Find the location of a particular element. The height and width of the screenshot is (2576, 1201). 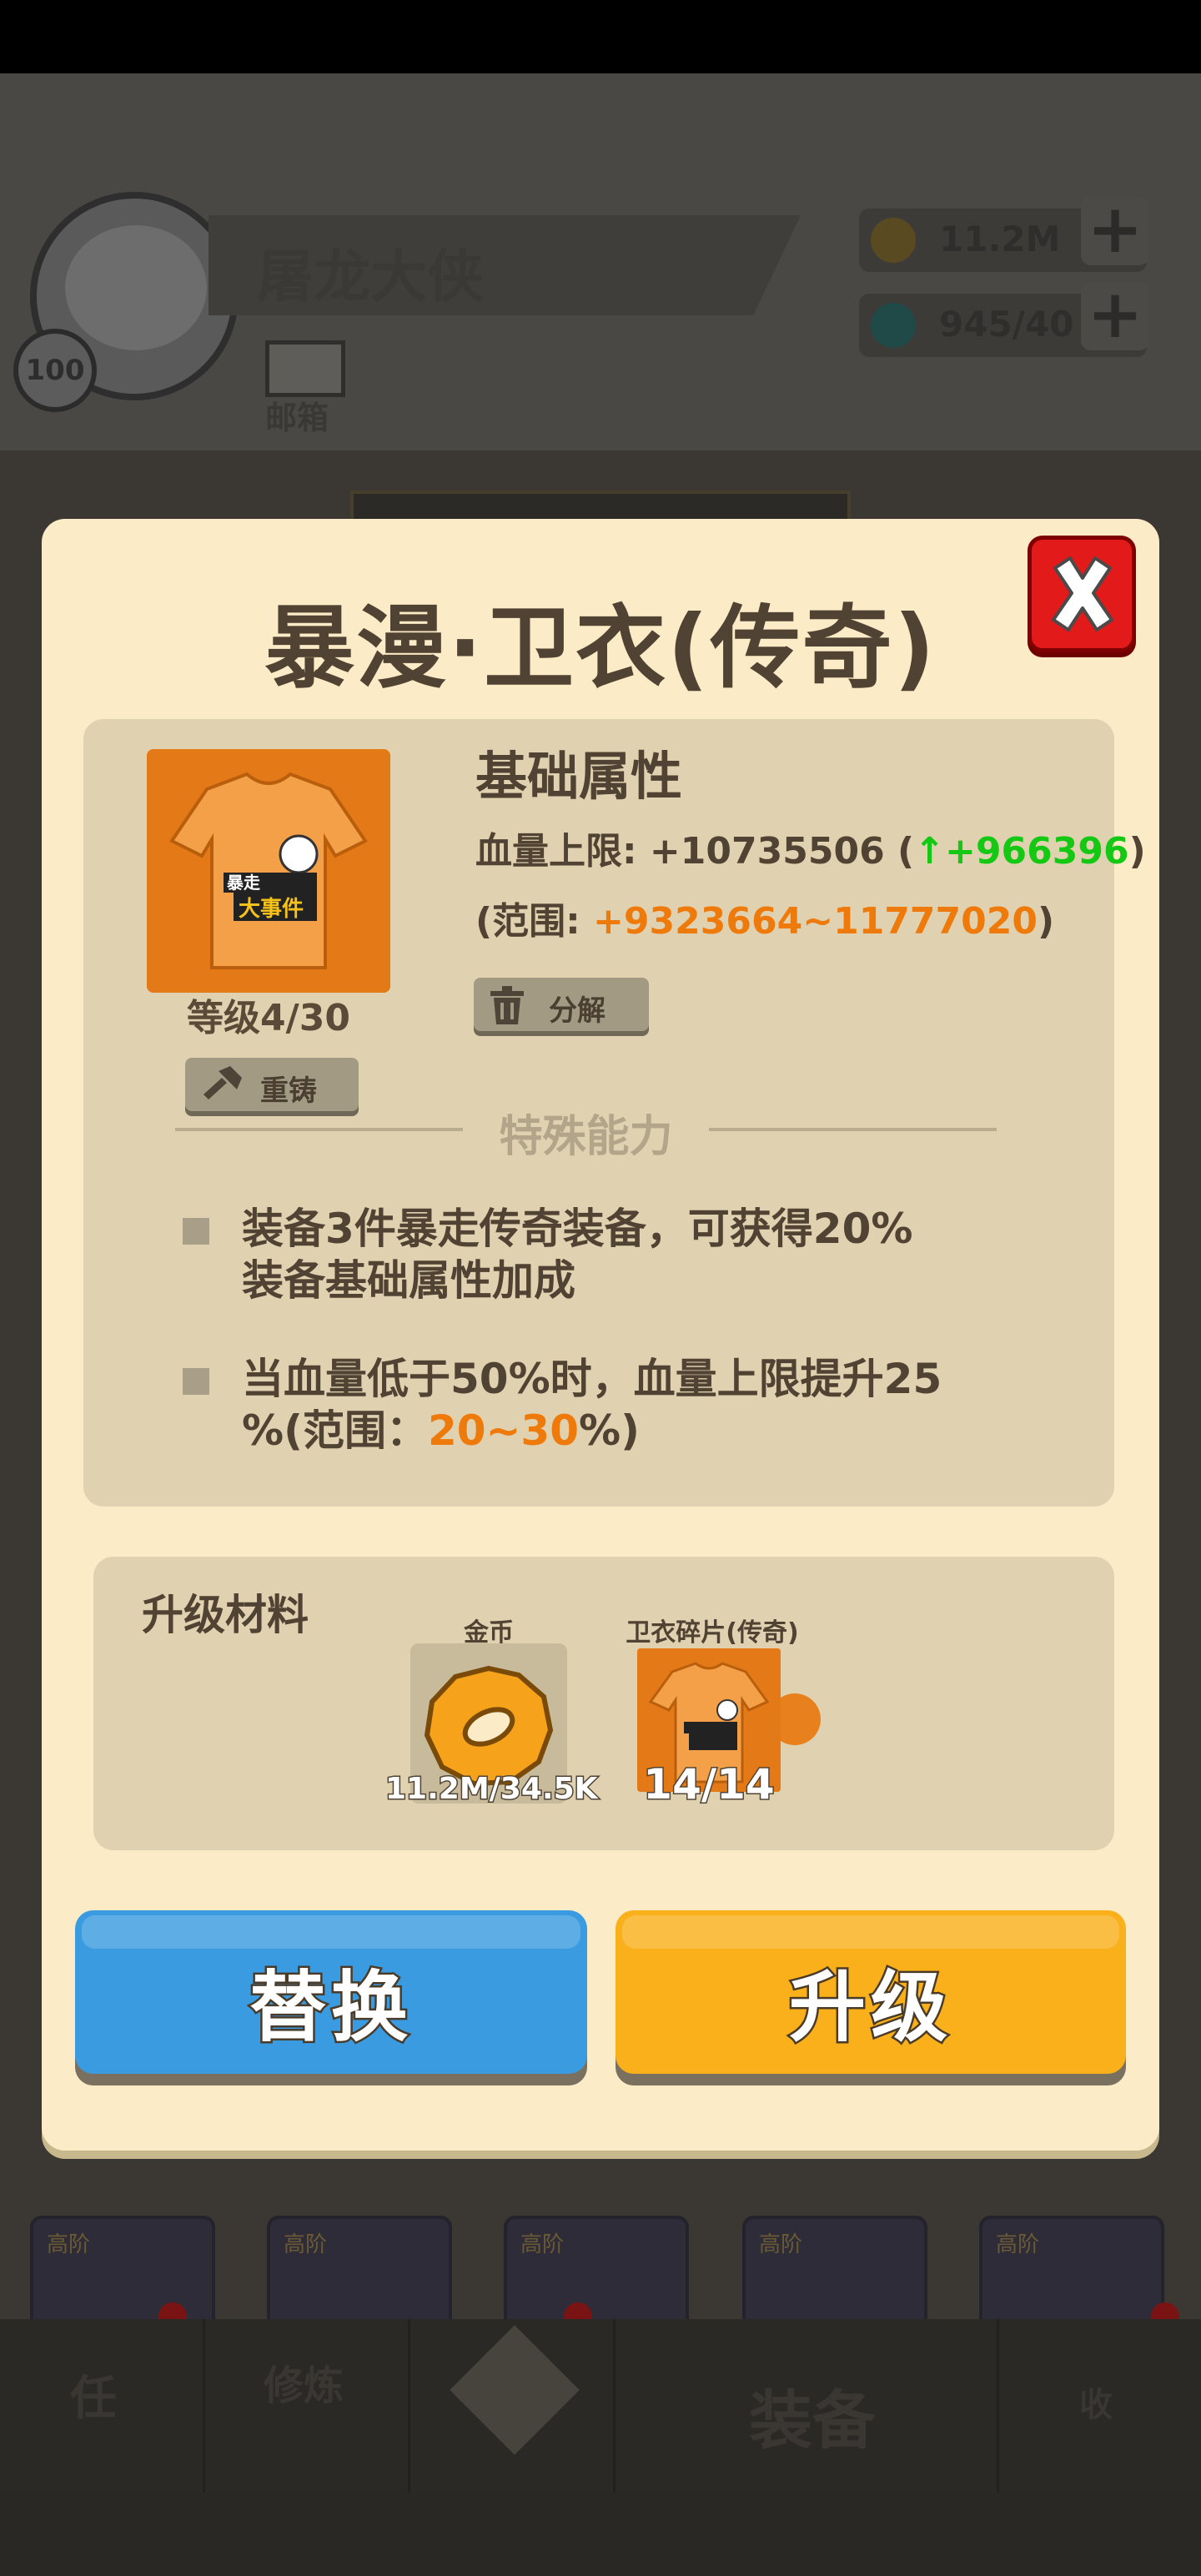

nav-collect-label: 收 is located at coordinates (1096, 2405).